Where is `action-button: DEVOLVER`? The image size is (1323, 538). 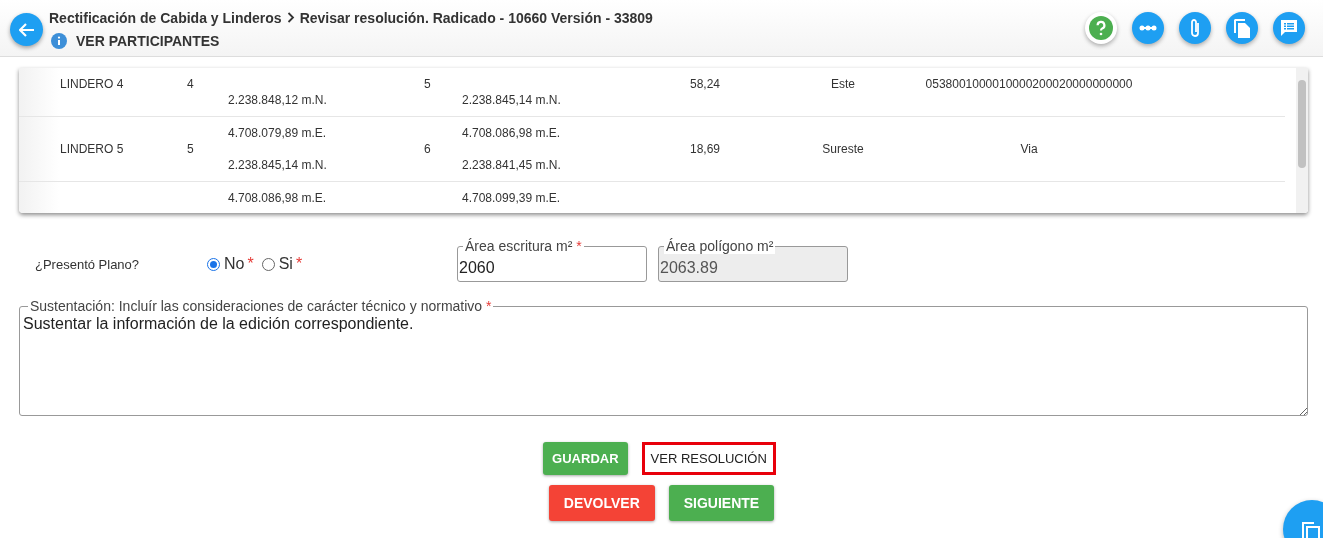
action-button: DEVOLVER is located at coordinates (601, 503).